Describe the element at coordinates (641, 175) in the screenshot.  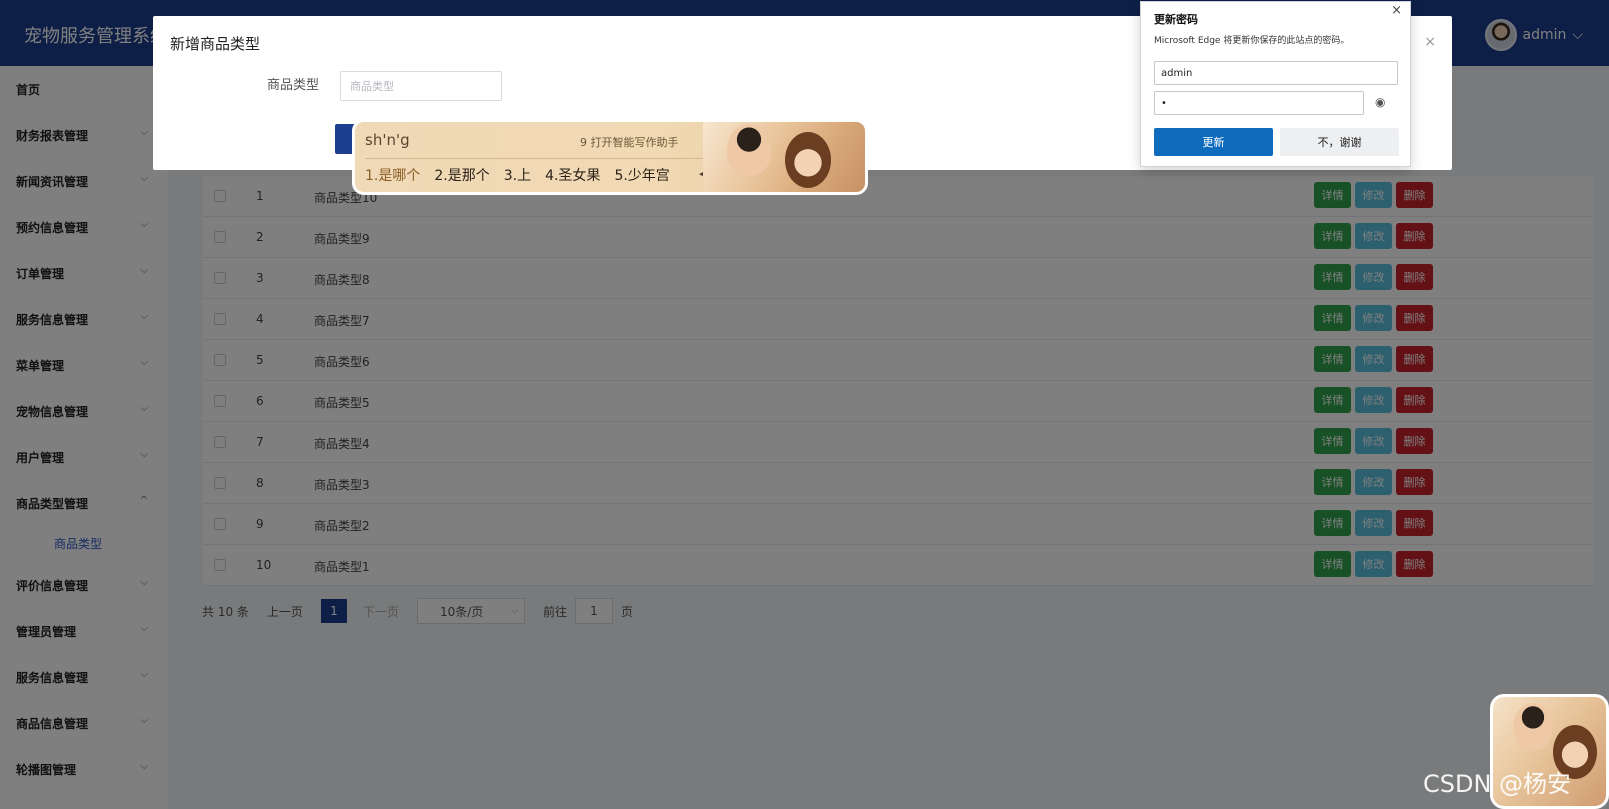
I see `ime-candidate: 5.少年宫` at that location.